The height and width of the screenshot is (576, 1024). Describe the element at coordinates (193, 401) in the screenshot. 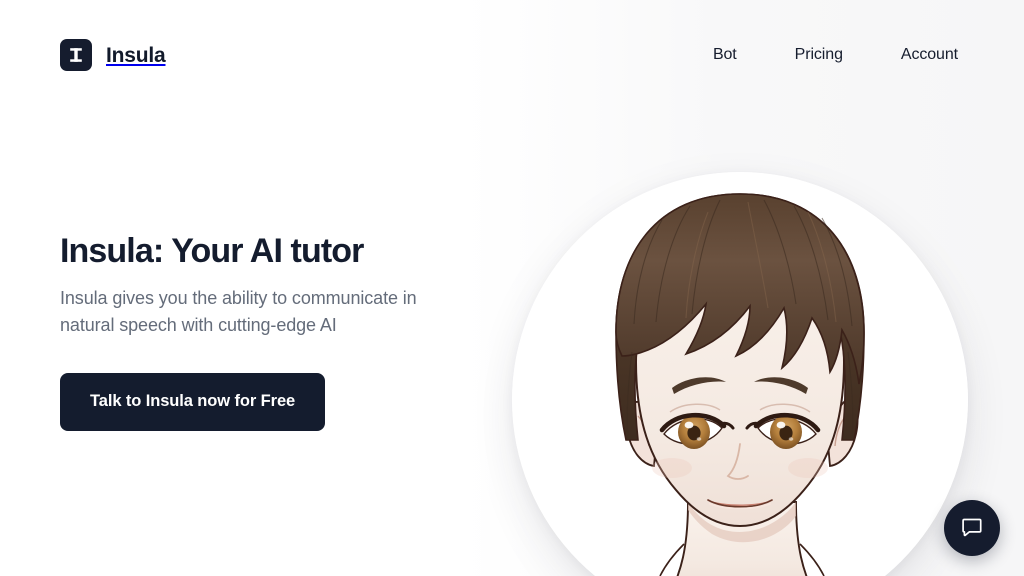

I see `talk-to-insula-cta-button: Talk to Insula now for Free` at that location.